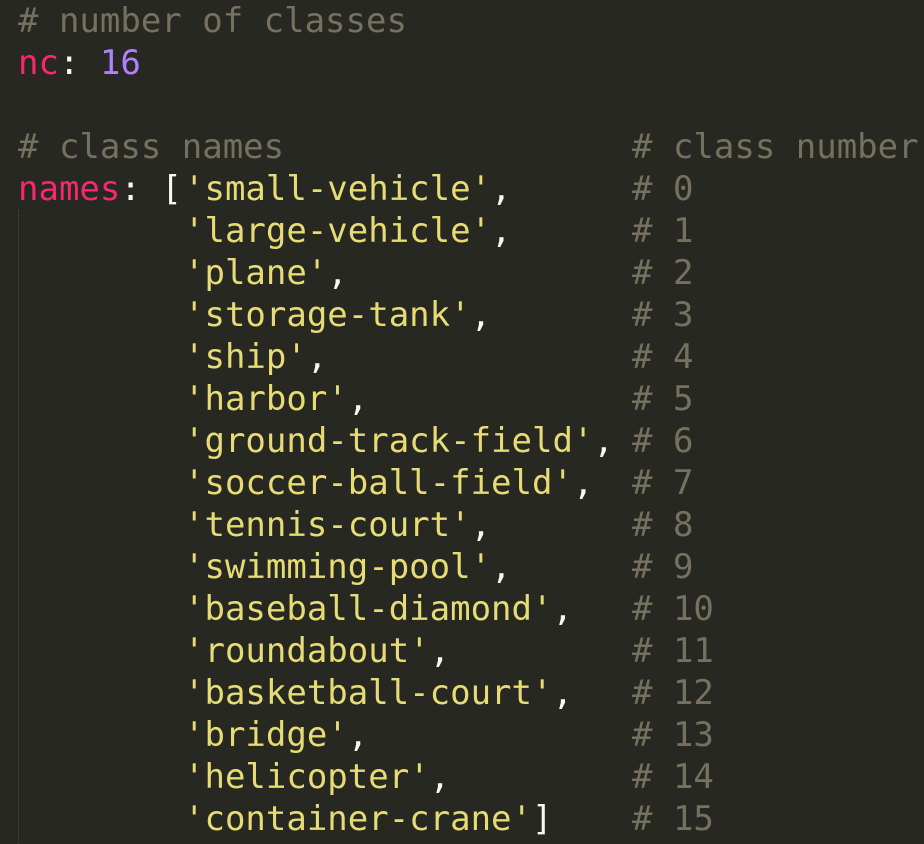  Describe the element at coordinates (663, 441) in the screenshot. I see `class-number-comment: # 6` at that location.